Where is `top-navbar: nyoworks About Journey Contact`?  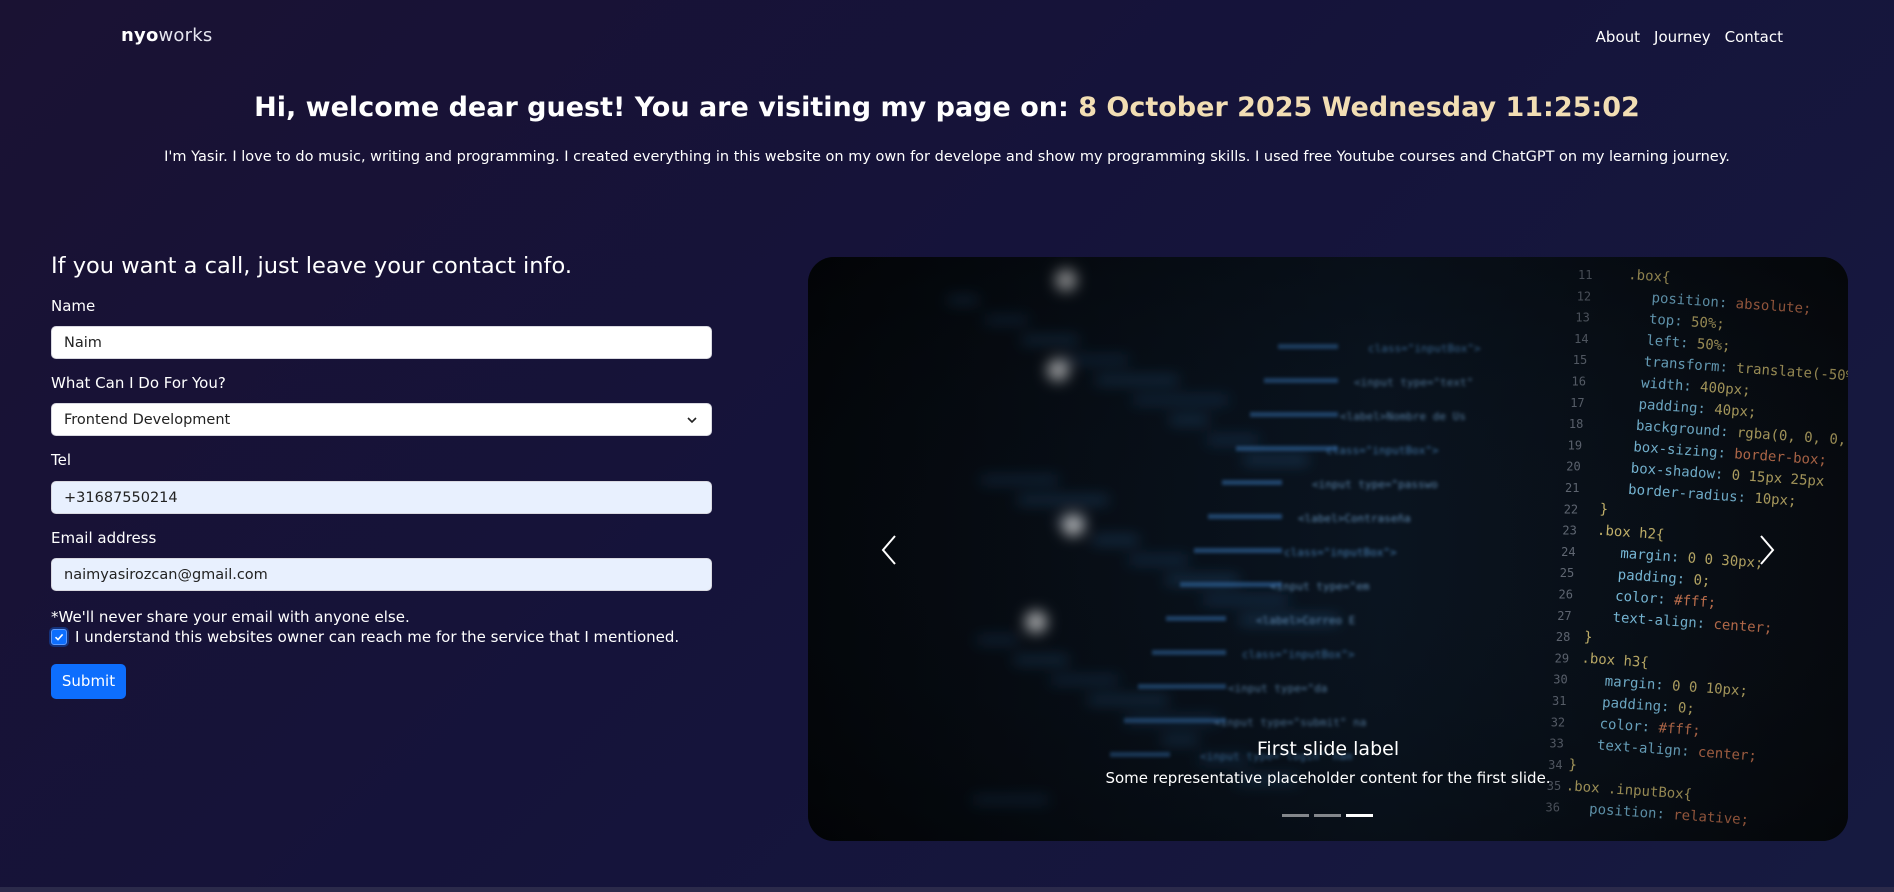
top-navbar: nyoworks About Journey Contact is located at coordinates (947, 37).